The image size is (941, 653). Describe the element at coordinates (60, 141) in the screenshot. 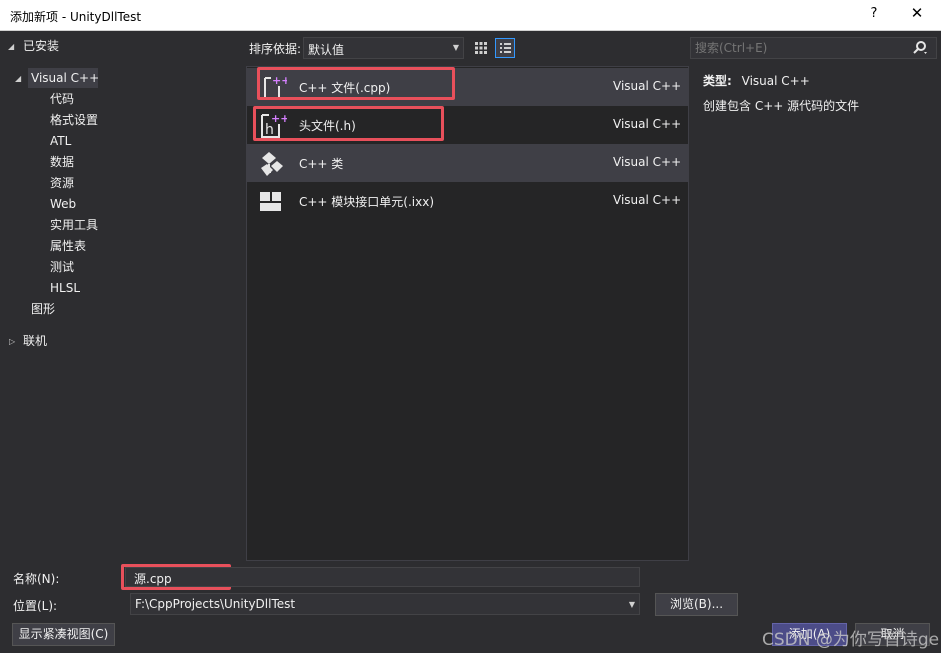

I see `tree-node-atl: ATL` at that location.